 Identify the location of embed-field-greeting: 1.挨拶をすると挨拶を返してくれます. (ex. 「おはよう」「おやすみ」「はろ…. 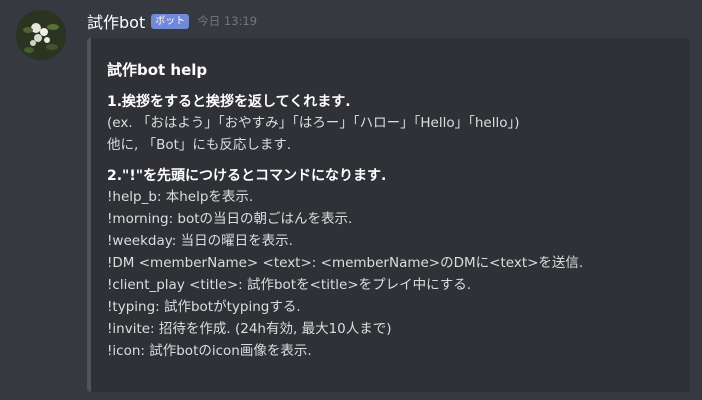
(393, 124).